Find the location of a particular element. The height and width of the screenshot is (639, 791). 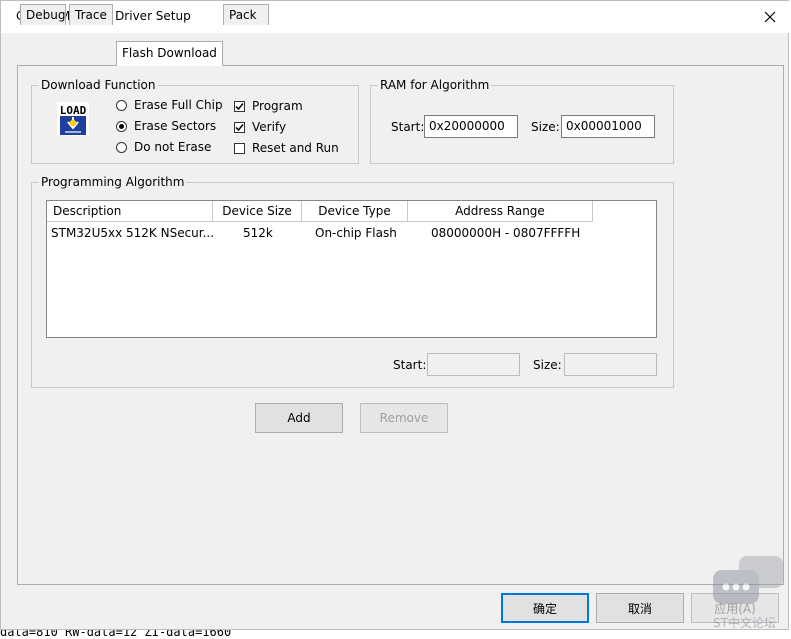

download-function-title: Download Function is located at coordinates (98, 85).